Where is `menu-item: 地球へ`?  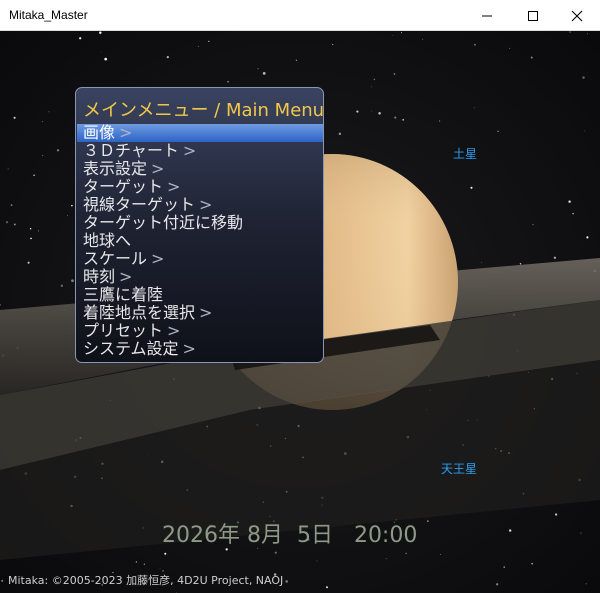
menu-item: 地球へ is located at coordinates (200, 241).